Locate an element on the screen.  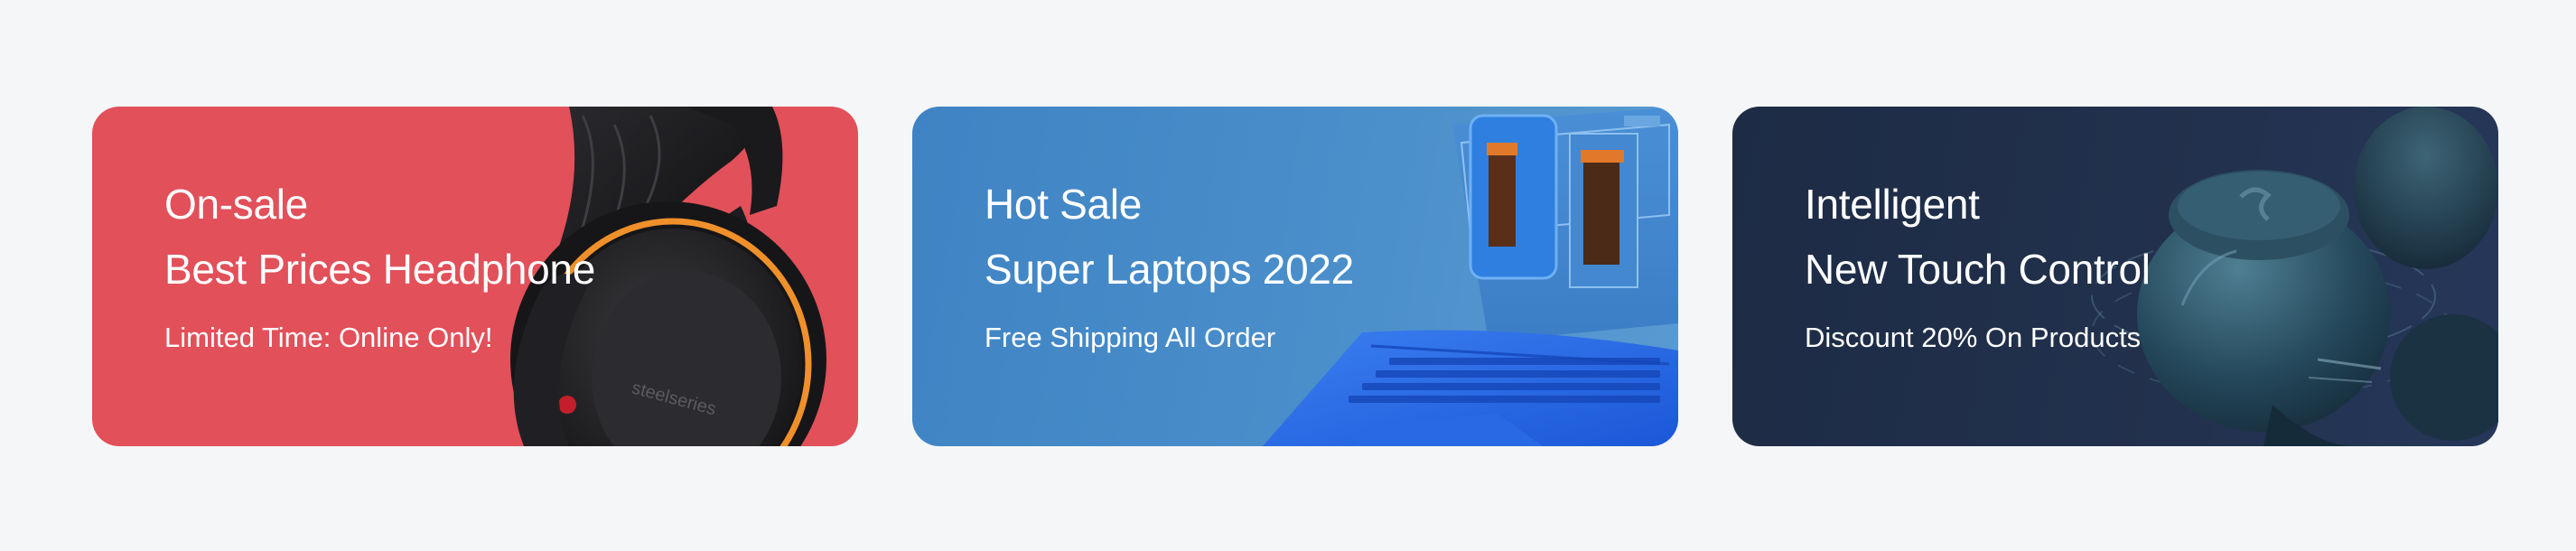
banner-subtitle: Discount 20% On Products is located at coordinates (1974, 337).